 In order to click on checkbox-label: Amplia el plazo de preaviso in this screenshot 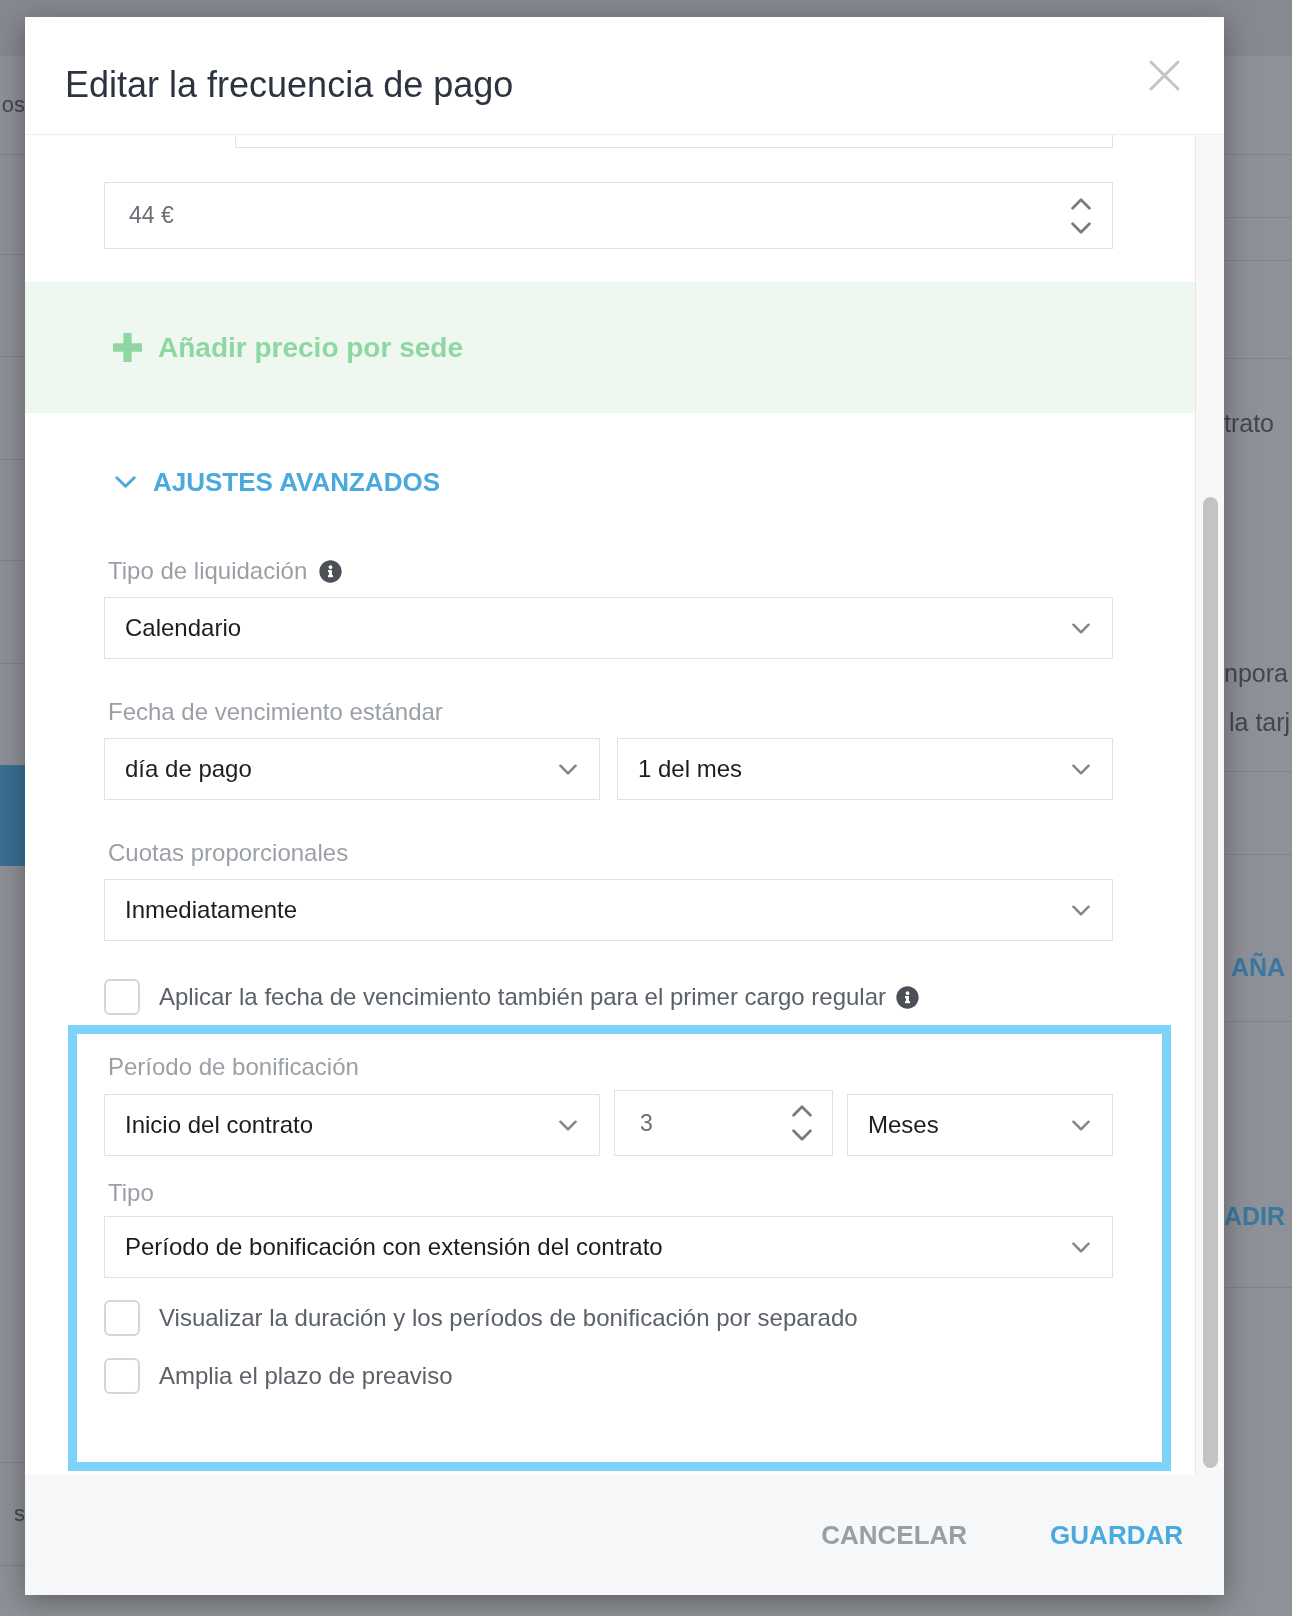, I will do `click(306, 1376)`.